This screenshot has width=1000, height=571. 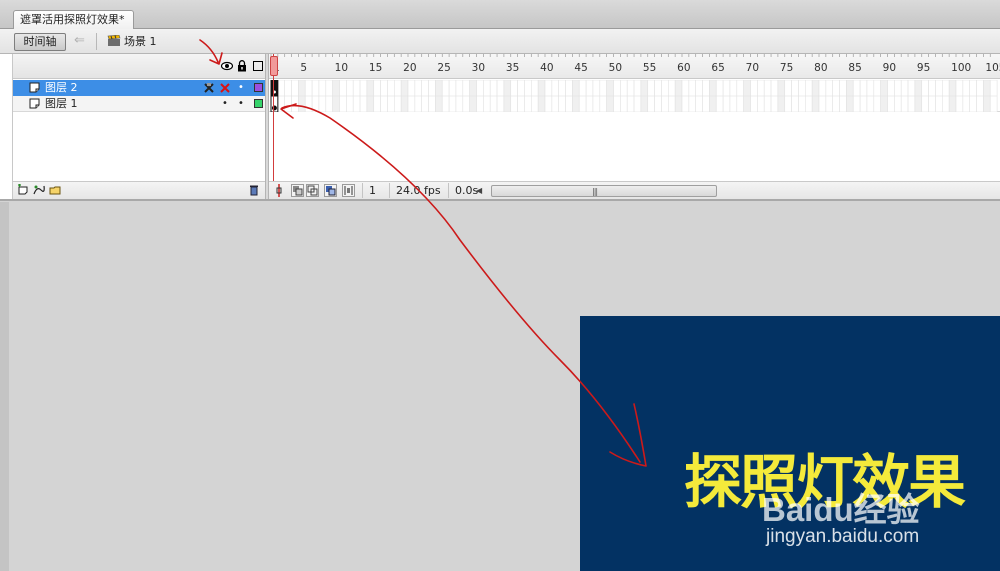 What do you see at coordinates (139, 88) in the screenshot?
I see `layer-row-layer-2: 图层 2 •` at bounding box center [139, 88].